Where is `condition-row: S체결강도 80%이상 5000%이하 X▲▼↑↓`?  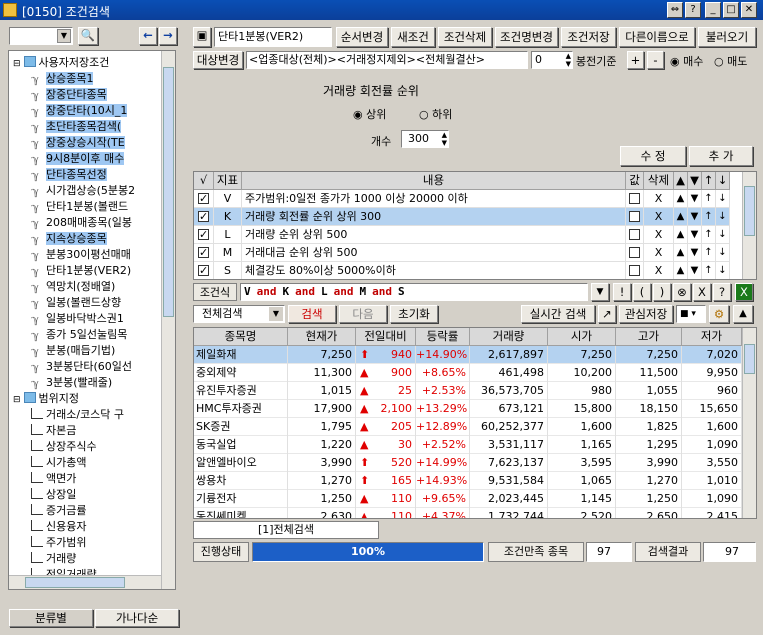
condition-row: S체결강도 80%이상 5000%이하 X▲▼↑↓ is located at coordinates (462, 270).